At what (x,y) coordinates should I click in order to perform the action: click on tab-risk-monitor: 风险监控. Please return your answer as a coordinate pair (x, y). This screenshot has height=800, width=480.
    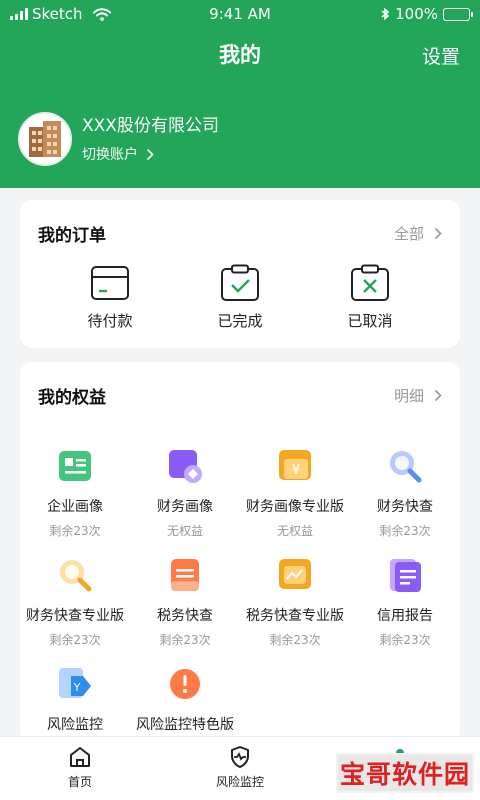
    Looking at the image, I should click on (240, 768).